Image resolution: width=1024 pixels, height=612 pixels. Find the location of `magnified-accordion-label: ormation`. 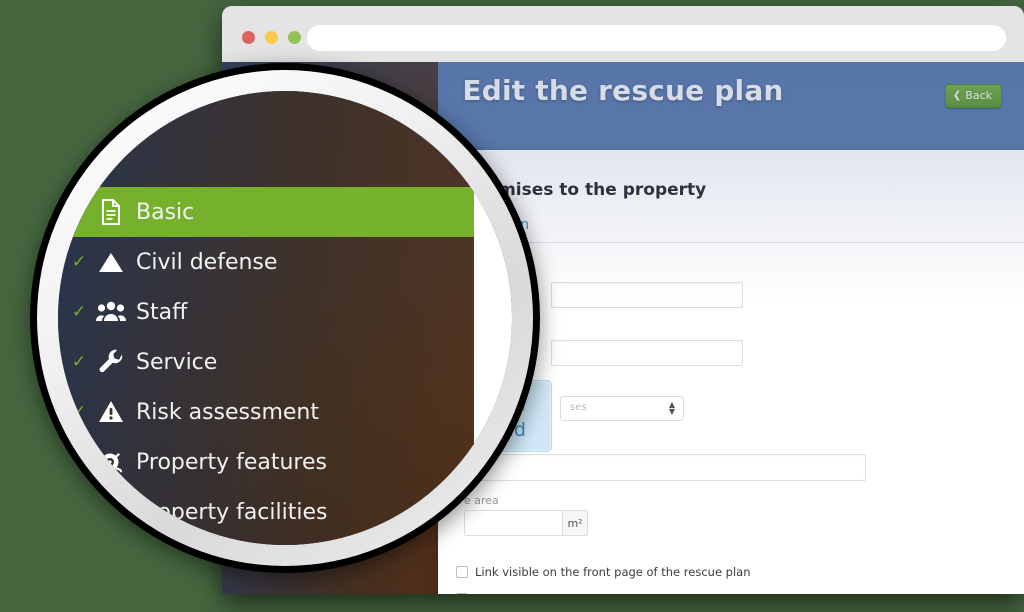

magnified-accordion-label: ormation is located at coordinates (511, 227).